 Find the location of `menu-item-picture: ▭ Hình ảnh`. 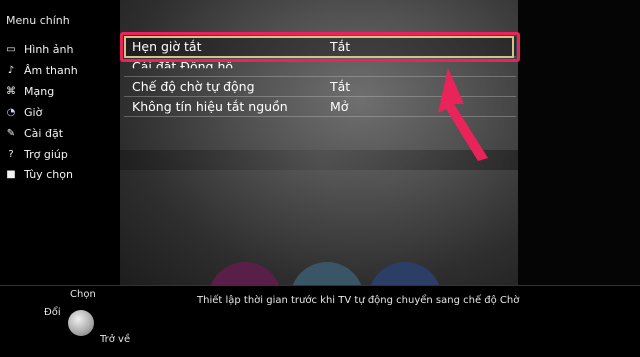

menu-item-picture: ▭ Hình ảnh is located at coordinates (38, 49).